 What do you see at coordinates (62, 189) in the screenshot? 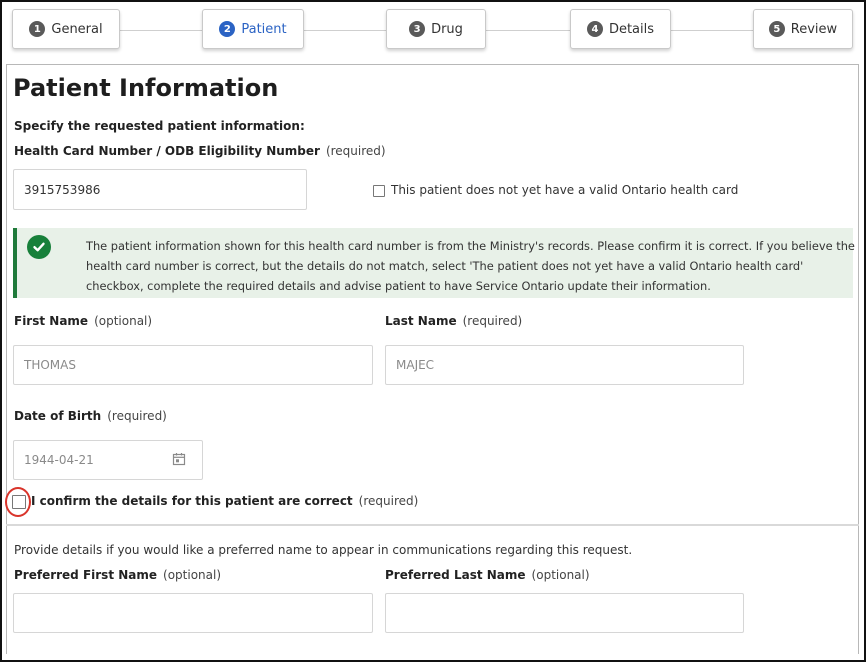
I see `health-card-value: 3915753986` at bounding box center [62, 189].